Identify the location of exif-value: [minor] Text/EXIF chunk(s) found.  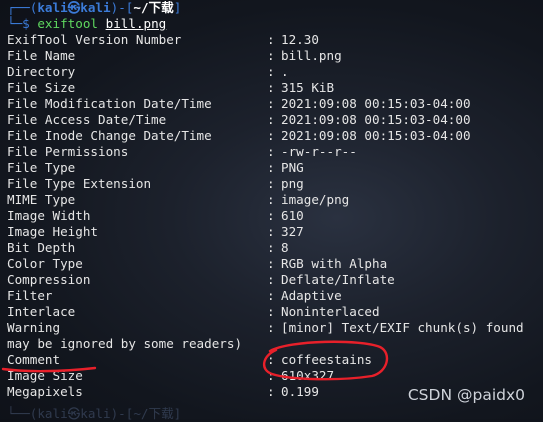
(402, 327).